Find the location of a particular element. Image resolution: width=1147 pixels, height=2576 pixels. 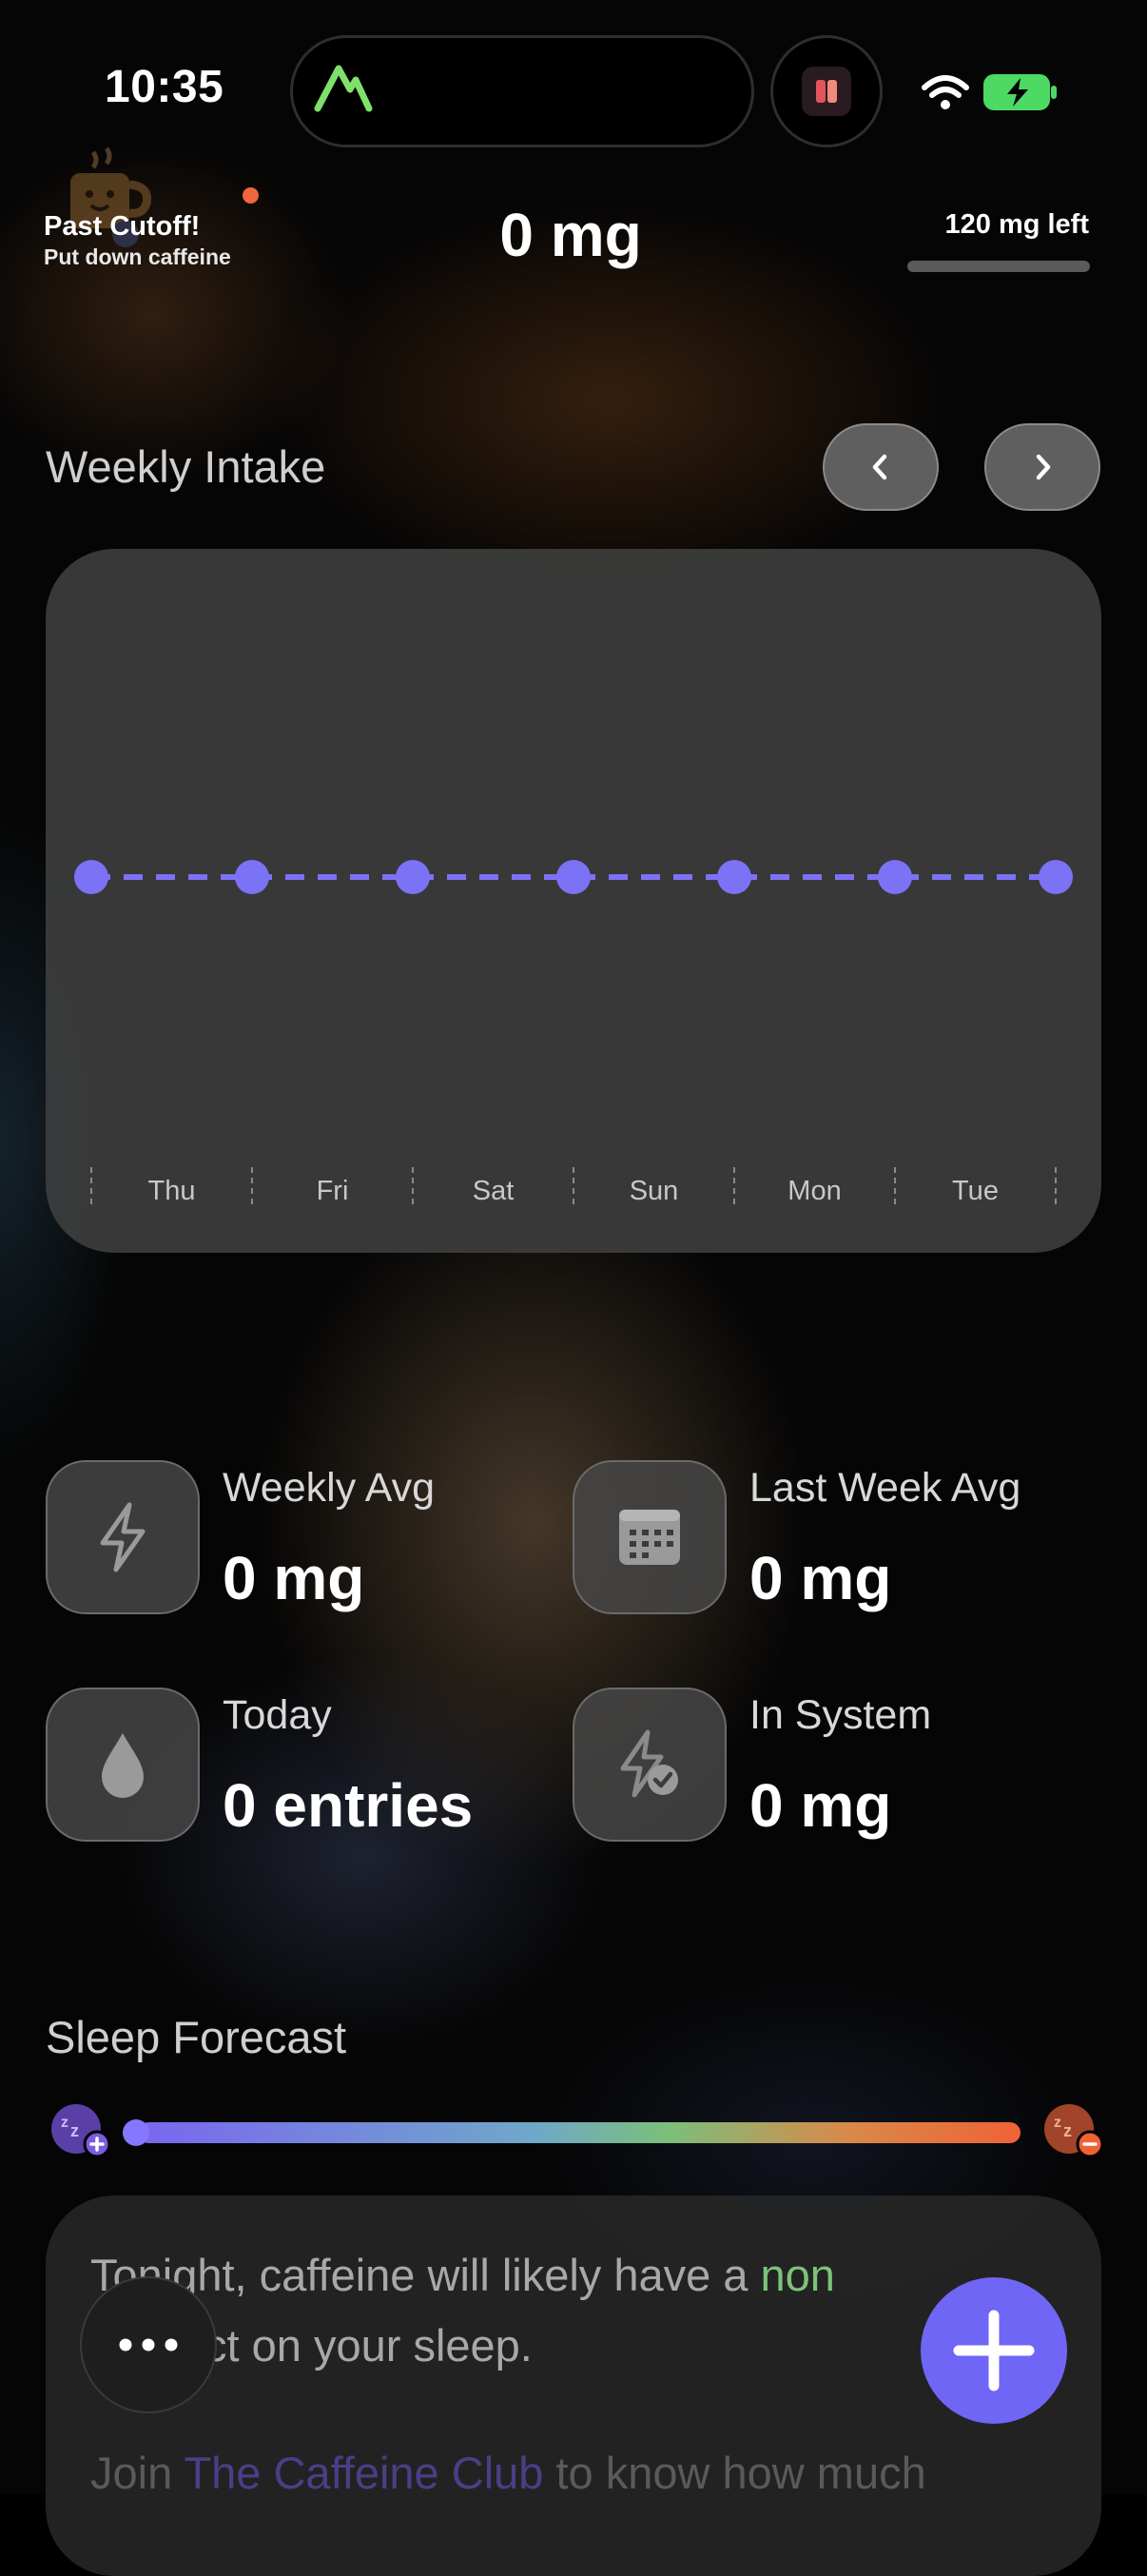

more-options-button is located at coordinates (148, 2345).